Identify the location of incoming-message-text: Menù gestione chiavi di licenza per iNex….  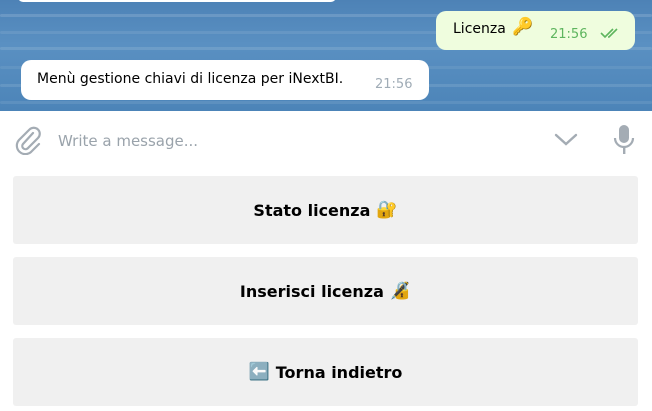
(190, 79).